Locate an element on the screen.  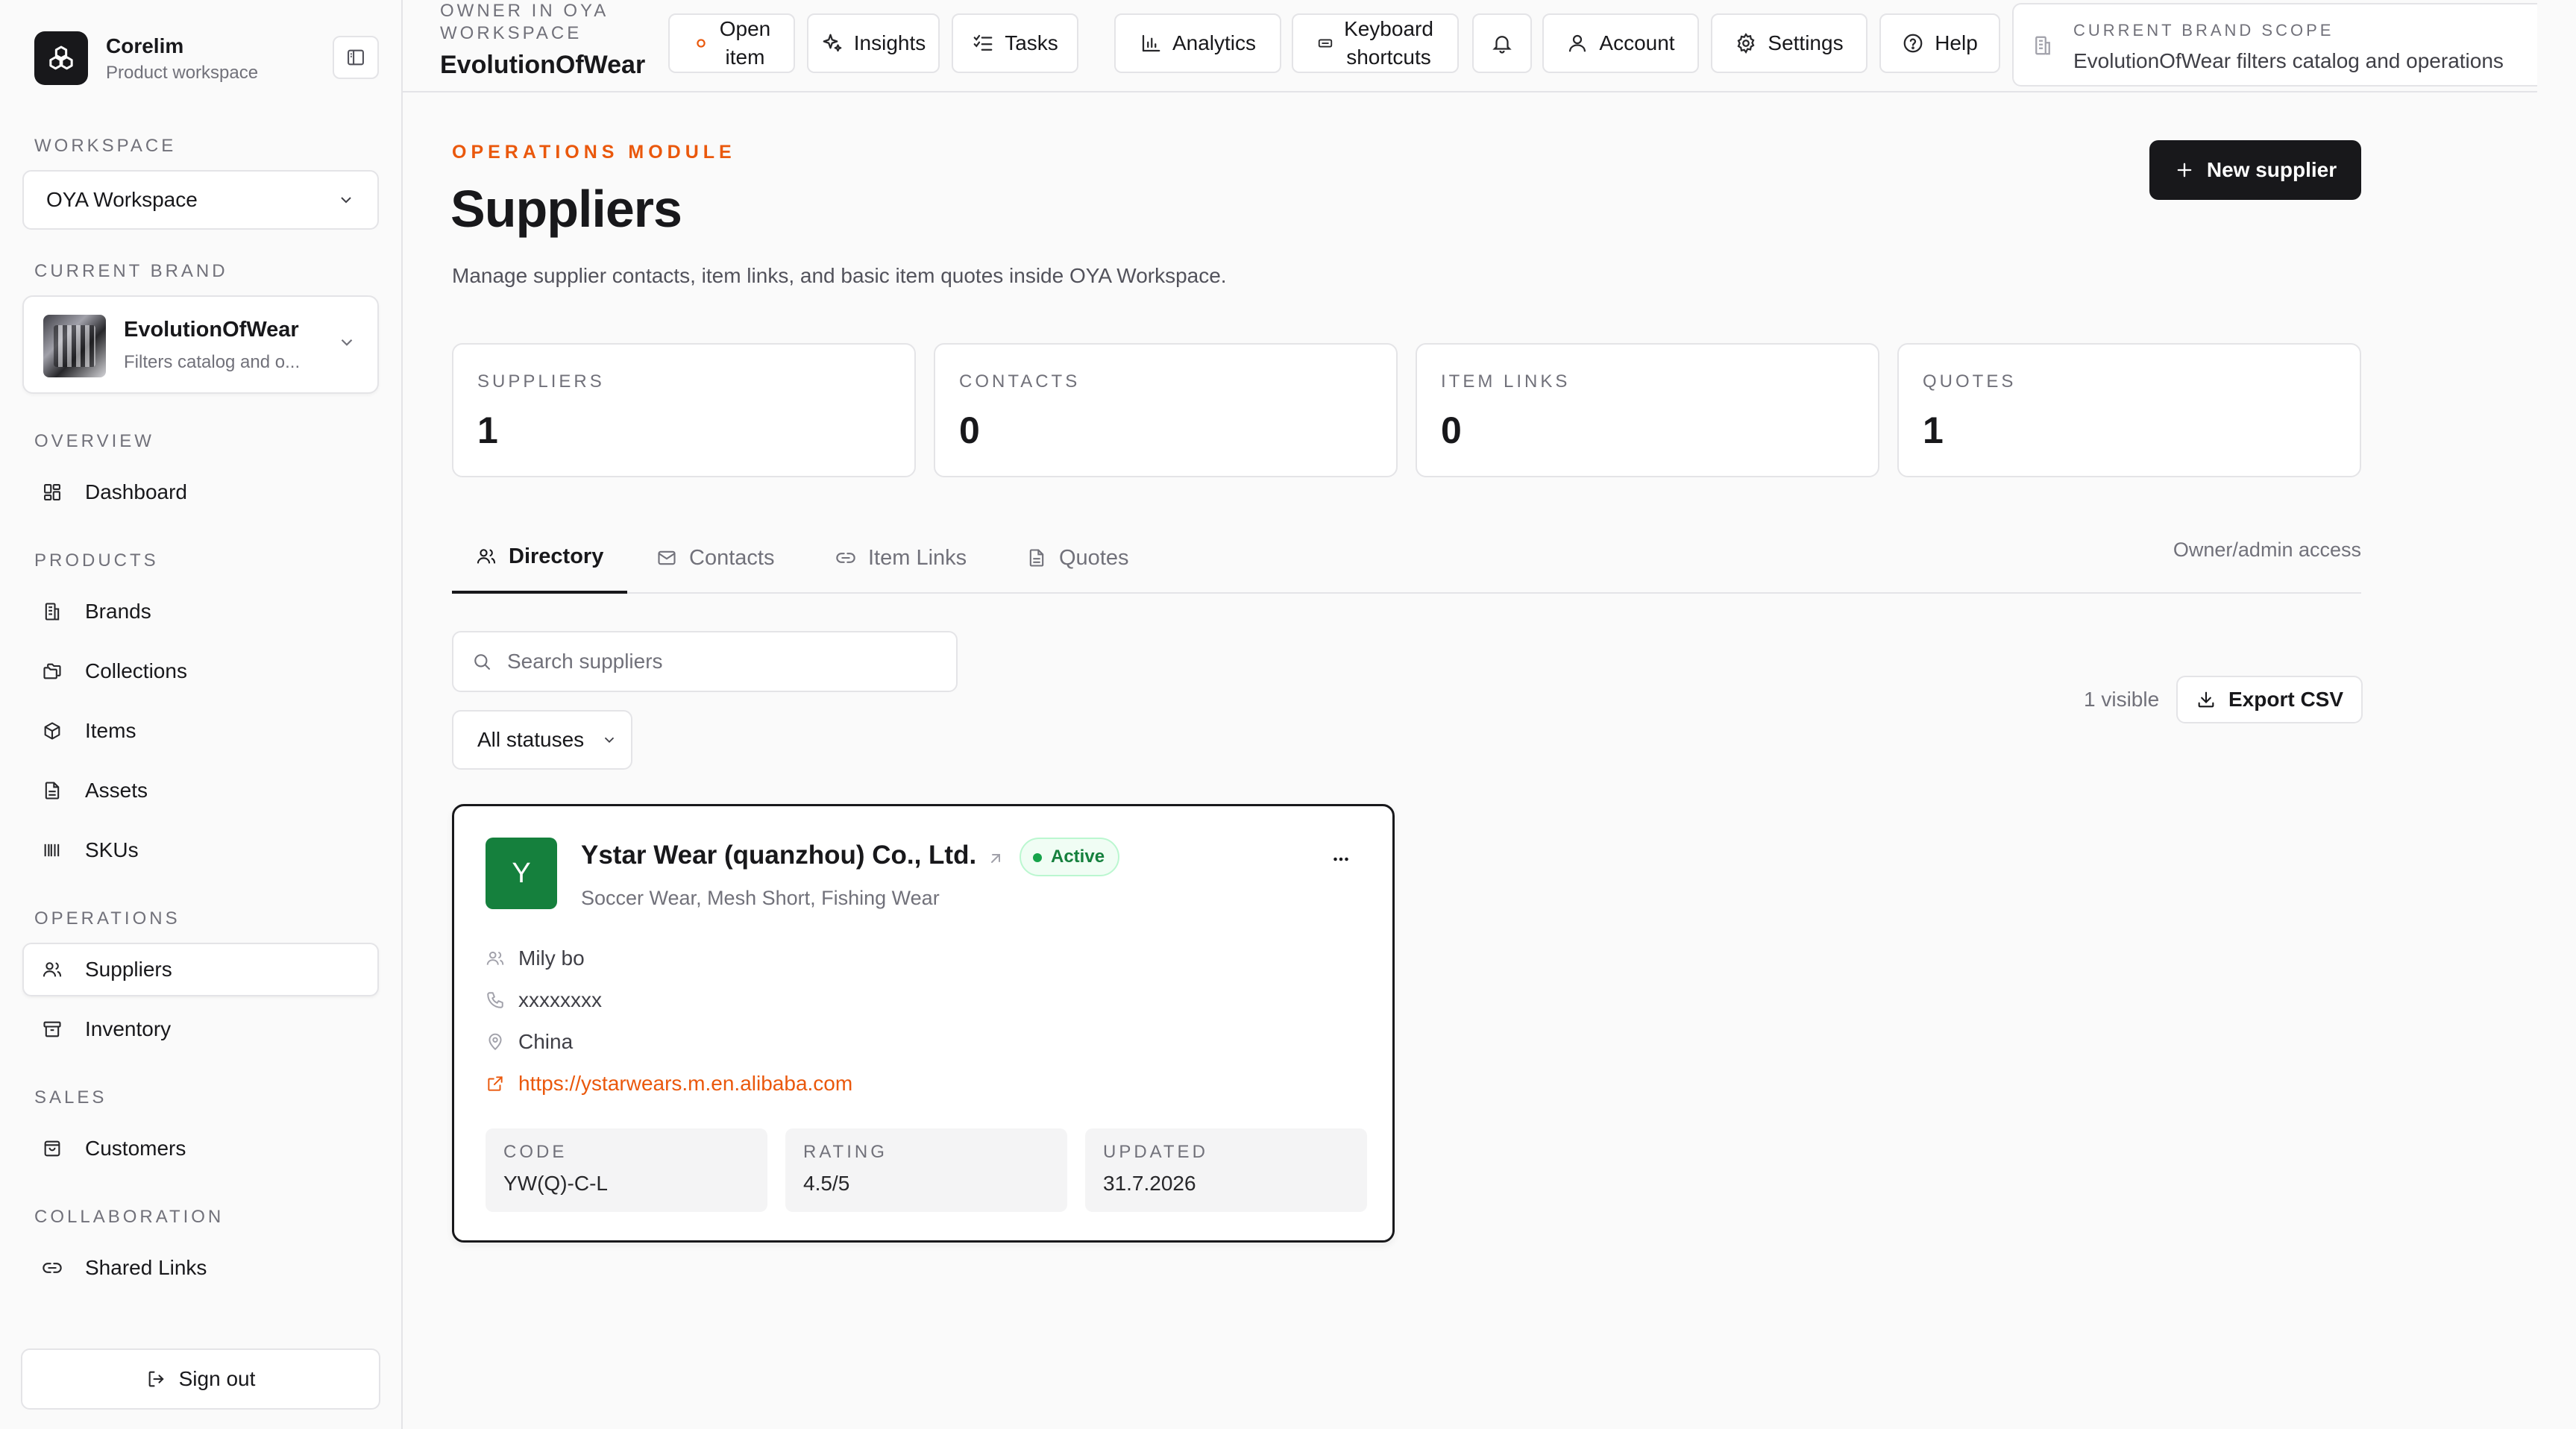
app-subtitle: Product workspace is located at coordinates (183, 73).